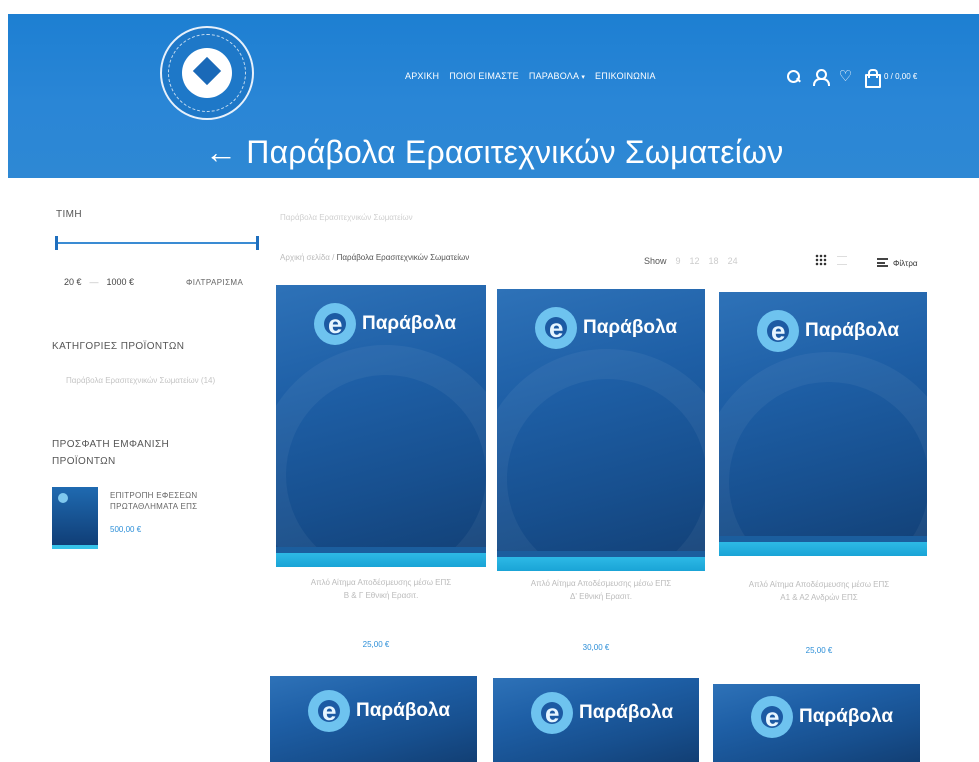 This screenshot has height=762, width=979. What do you see at coordinates (819, 597) in the screenshot?
I see `product-title-3-line2: Α1 & Α2 Ανδρών ΕΠΣ` at bounding box center [819, 597].